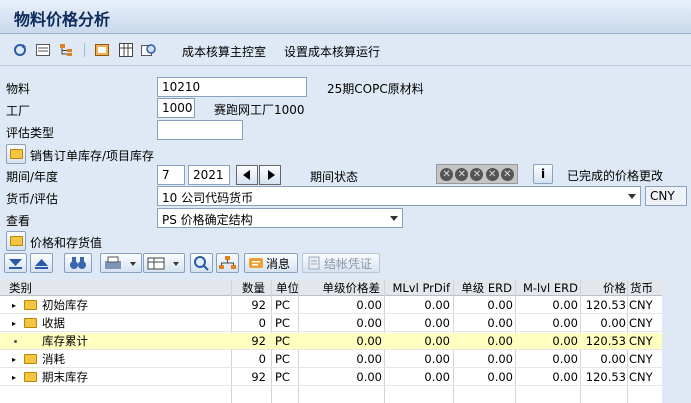 Image resolution: width=691 pixels, height=403 pixels. I want to click on info-icon: i, so click(543, 174).